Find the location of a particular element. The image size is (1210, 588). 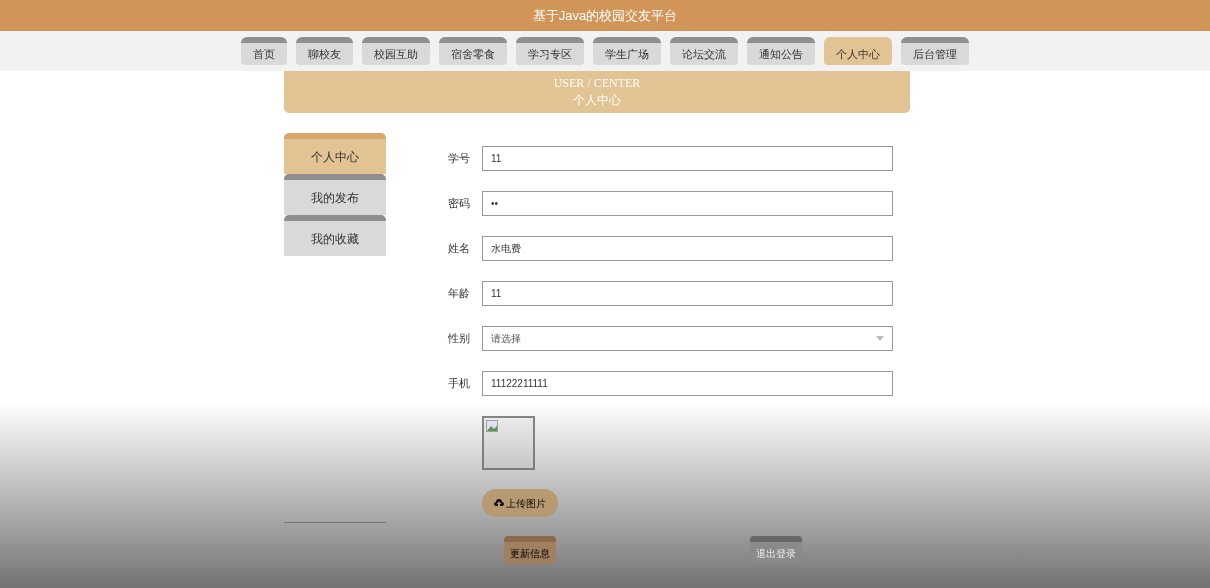

input-field: 水电费 is located at coordinates (687, 248).